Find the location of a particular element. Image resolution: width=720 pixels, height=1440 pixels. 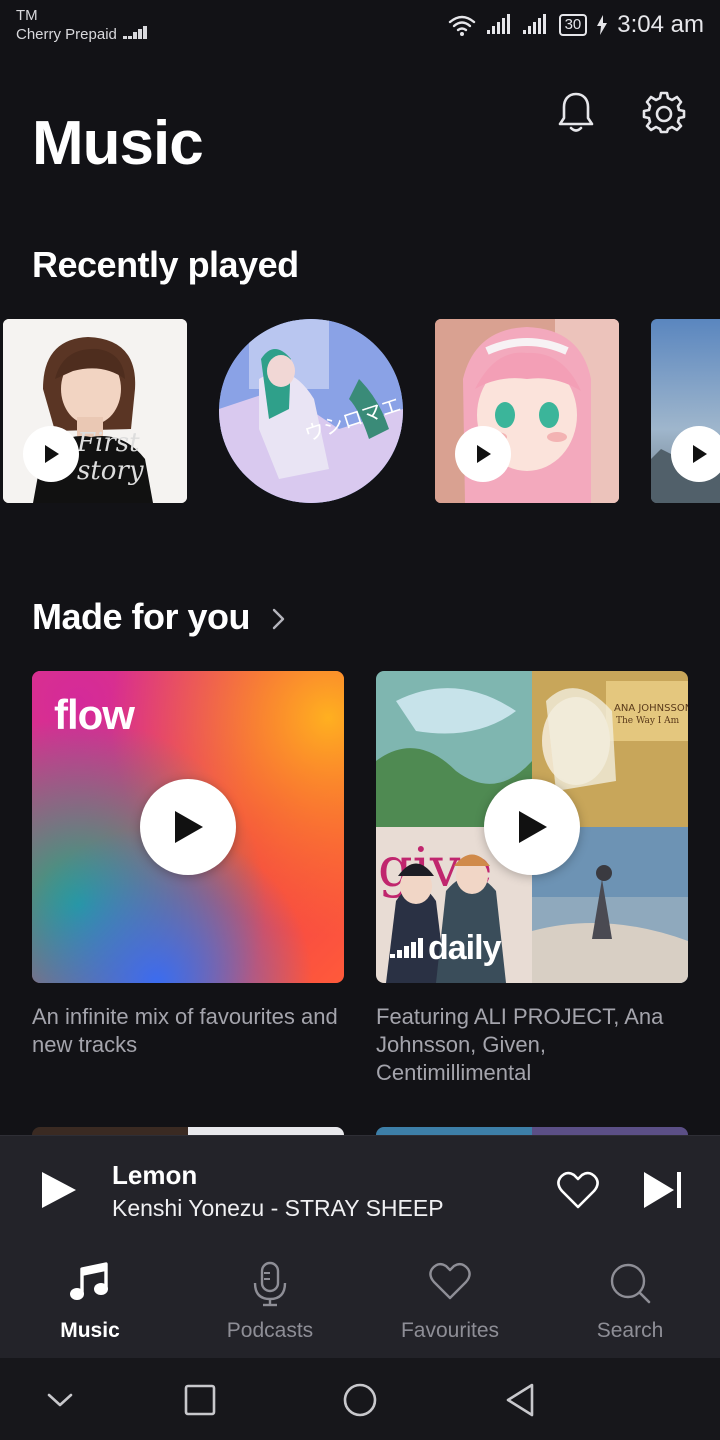

tab-music-label: Music is located at coordinates (90, 1330).